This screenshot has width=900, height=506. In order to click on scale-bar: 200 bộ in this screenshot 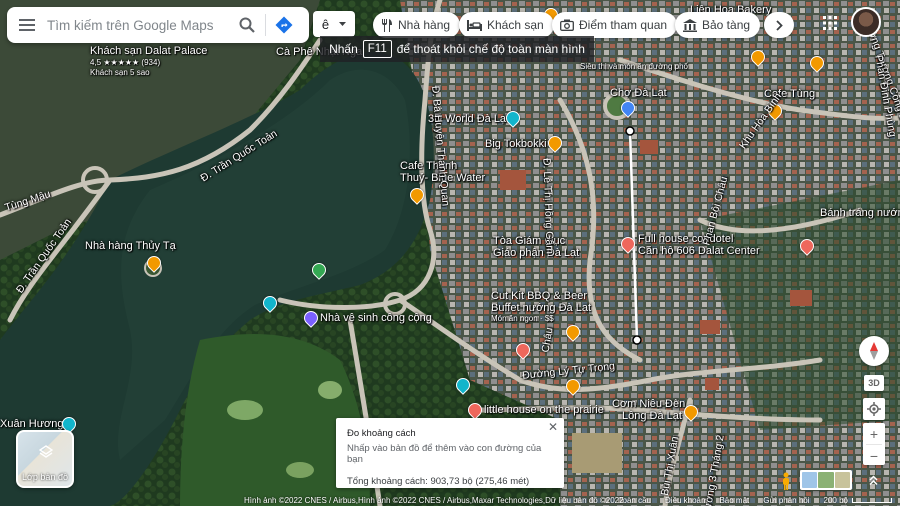, I will do `click(858, 500)`.